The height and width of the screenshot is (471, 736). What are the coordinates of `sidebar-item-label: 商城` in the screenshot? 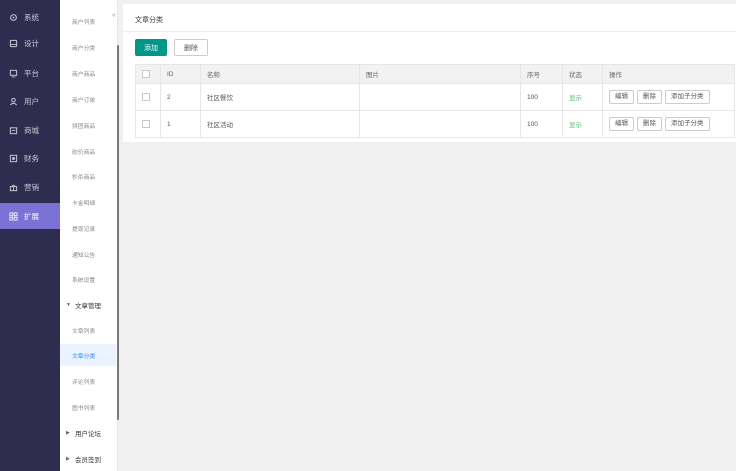 It's located at (31, 130).